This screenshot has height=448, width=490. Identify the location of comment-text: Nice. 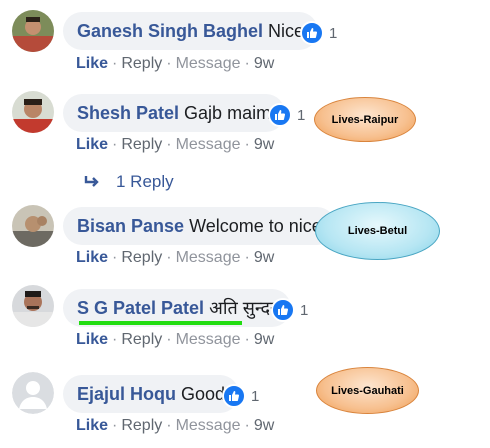
(286, 30).